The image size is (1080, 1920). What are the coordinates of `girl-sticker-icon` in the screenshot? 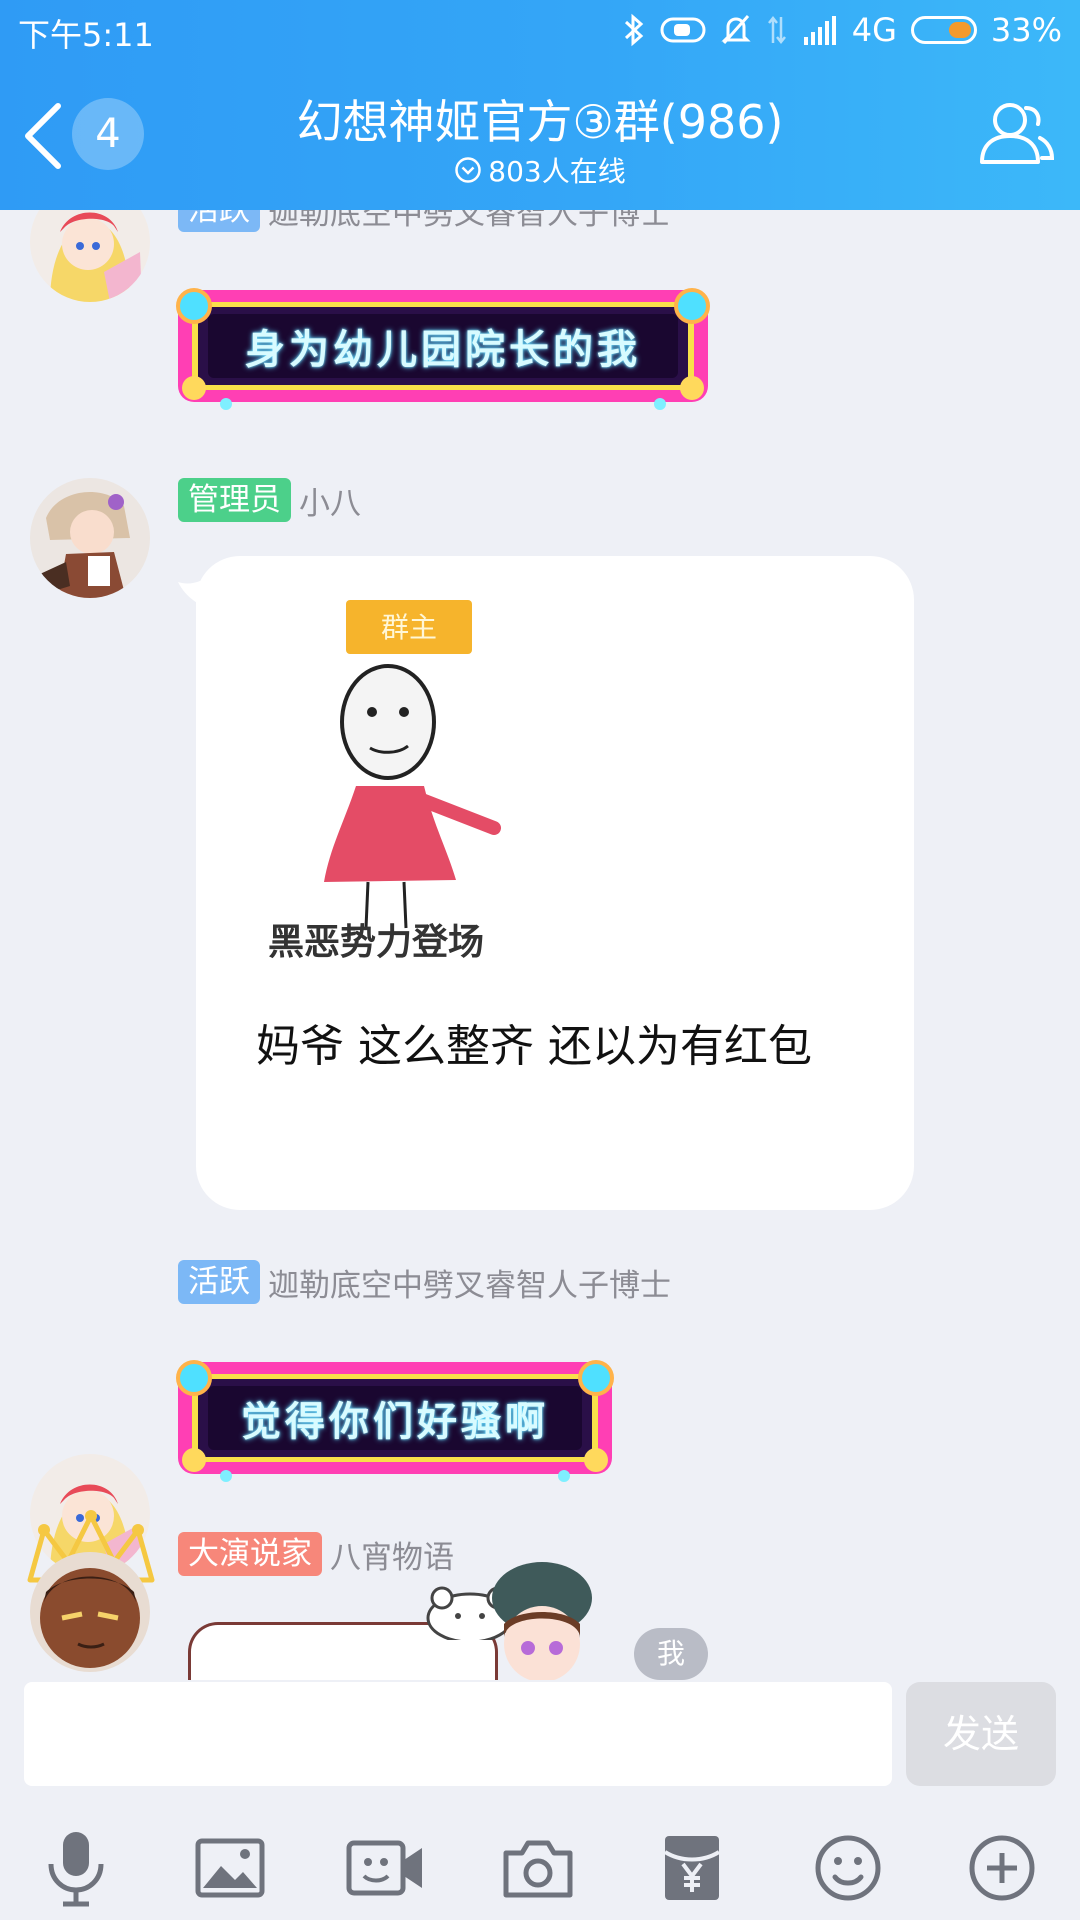 It's located at (542, 1621).